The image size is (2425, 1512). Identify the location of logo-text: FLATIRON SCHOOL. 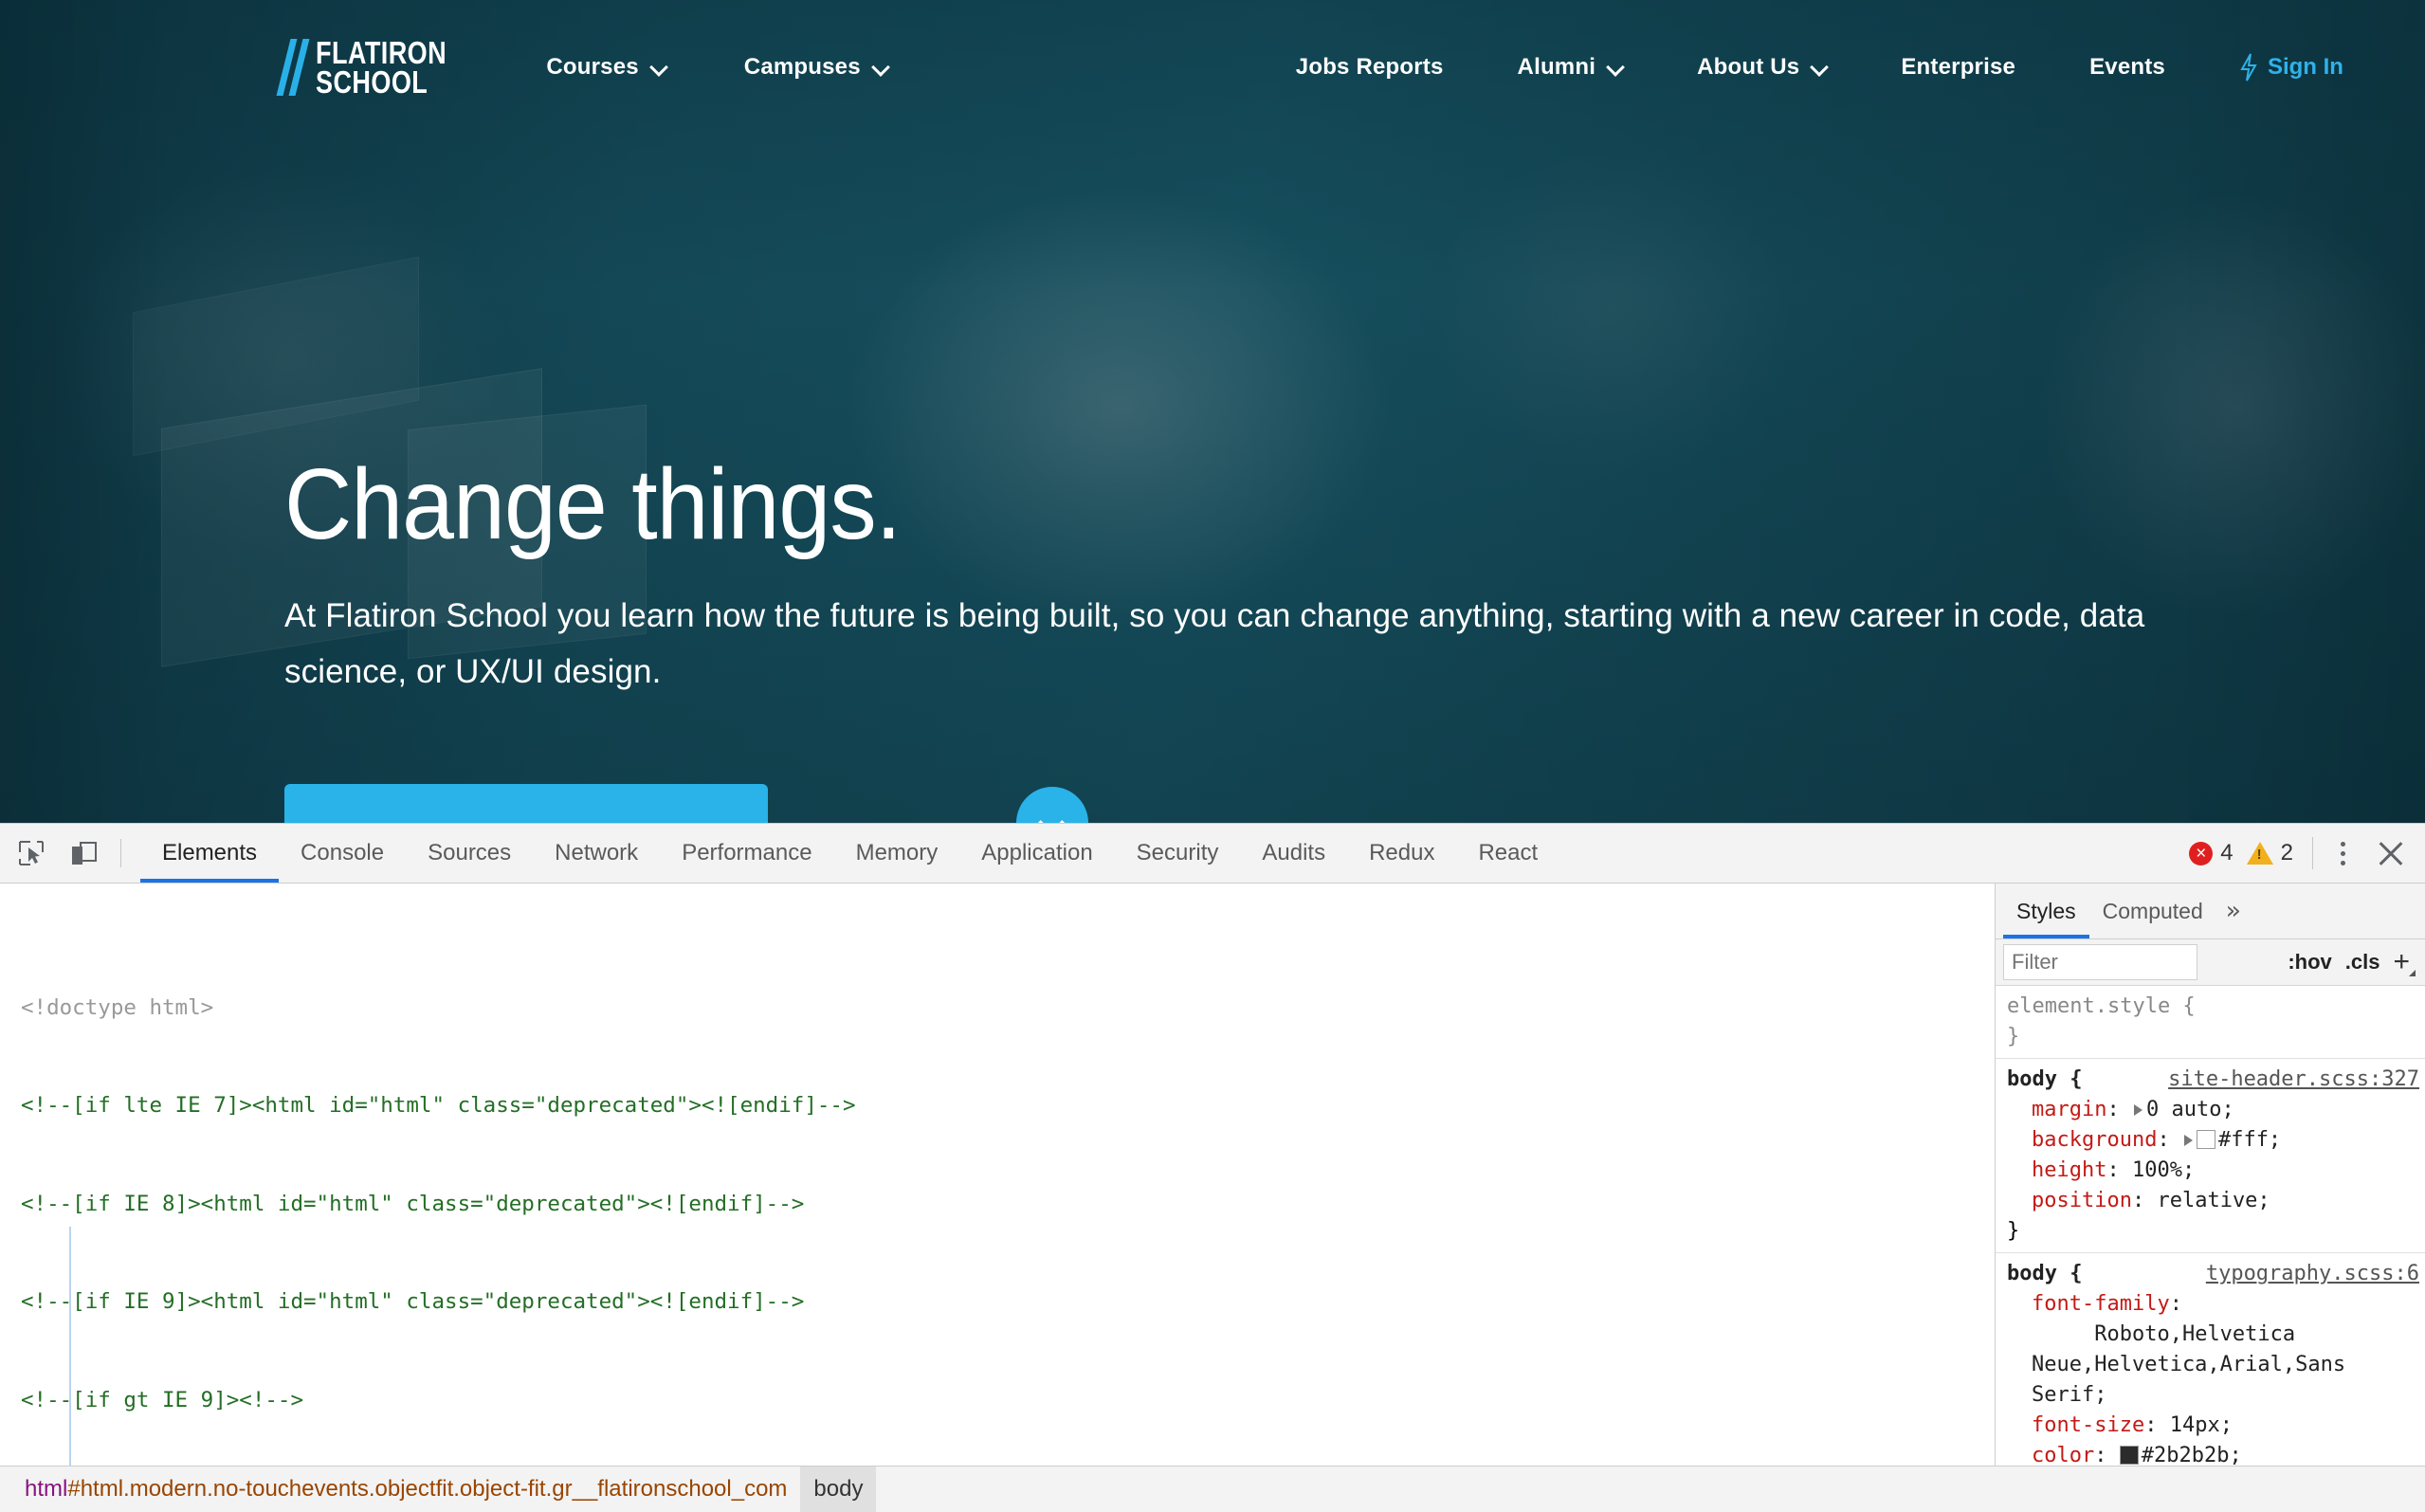
(381, 68).